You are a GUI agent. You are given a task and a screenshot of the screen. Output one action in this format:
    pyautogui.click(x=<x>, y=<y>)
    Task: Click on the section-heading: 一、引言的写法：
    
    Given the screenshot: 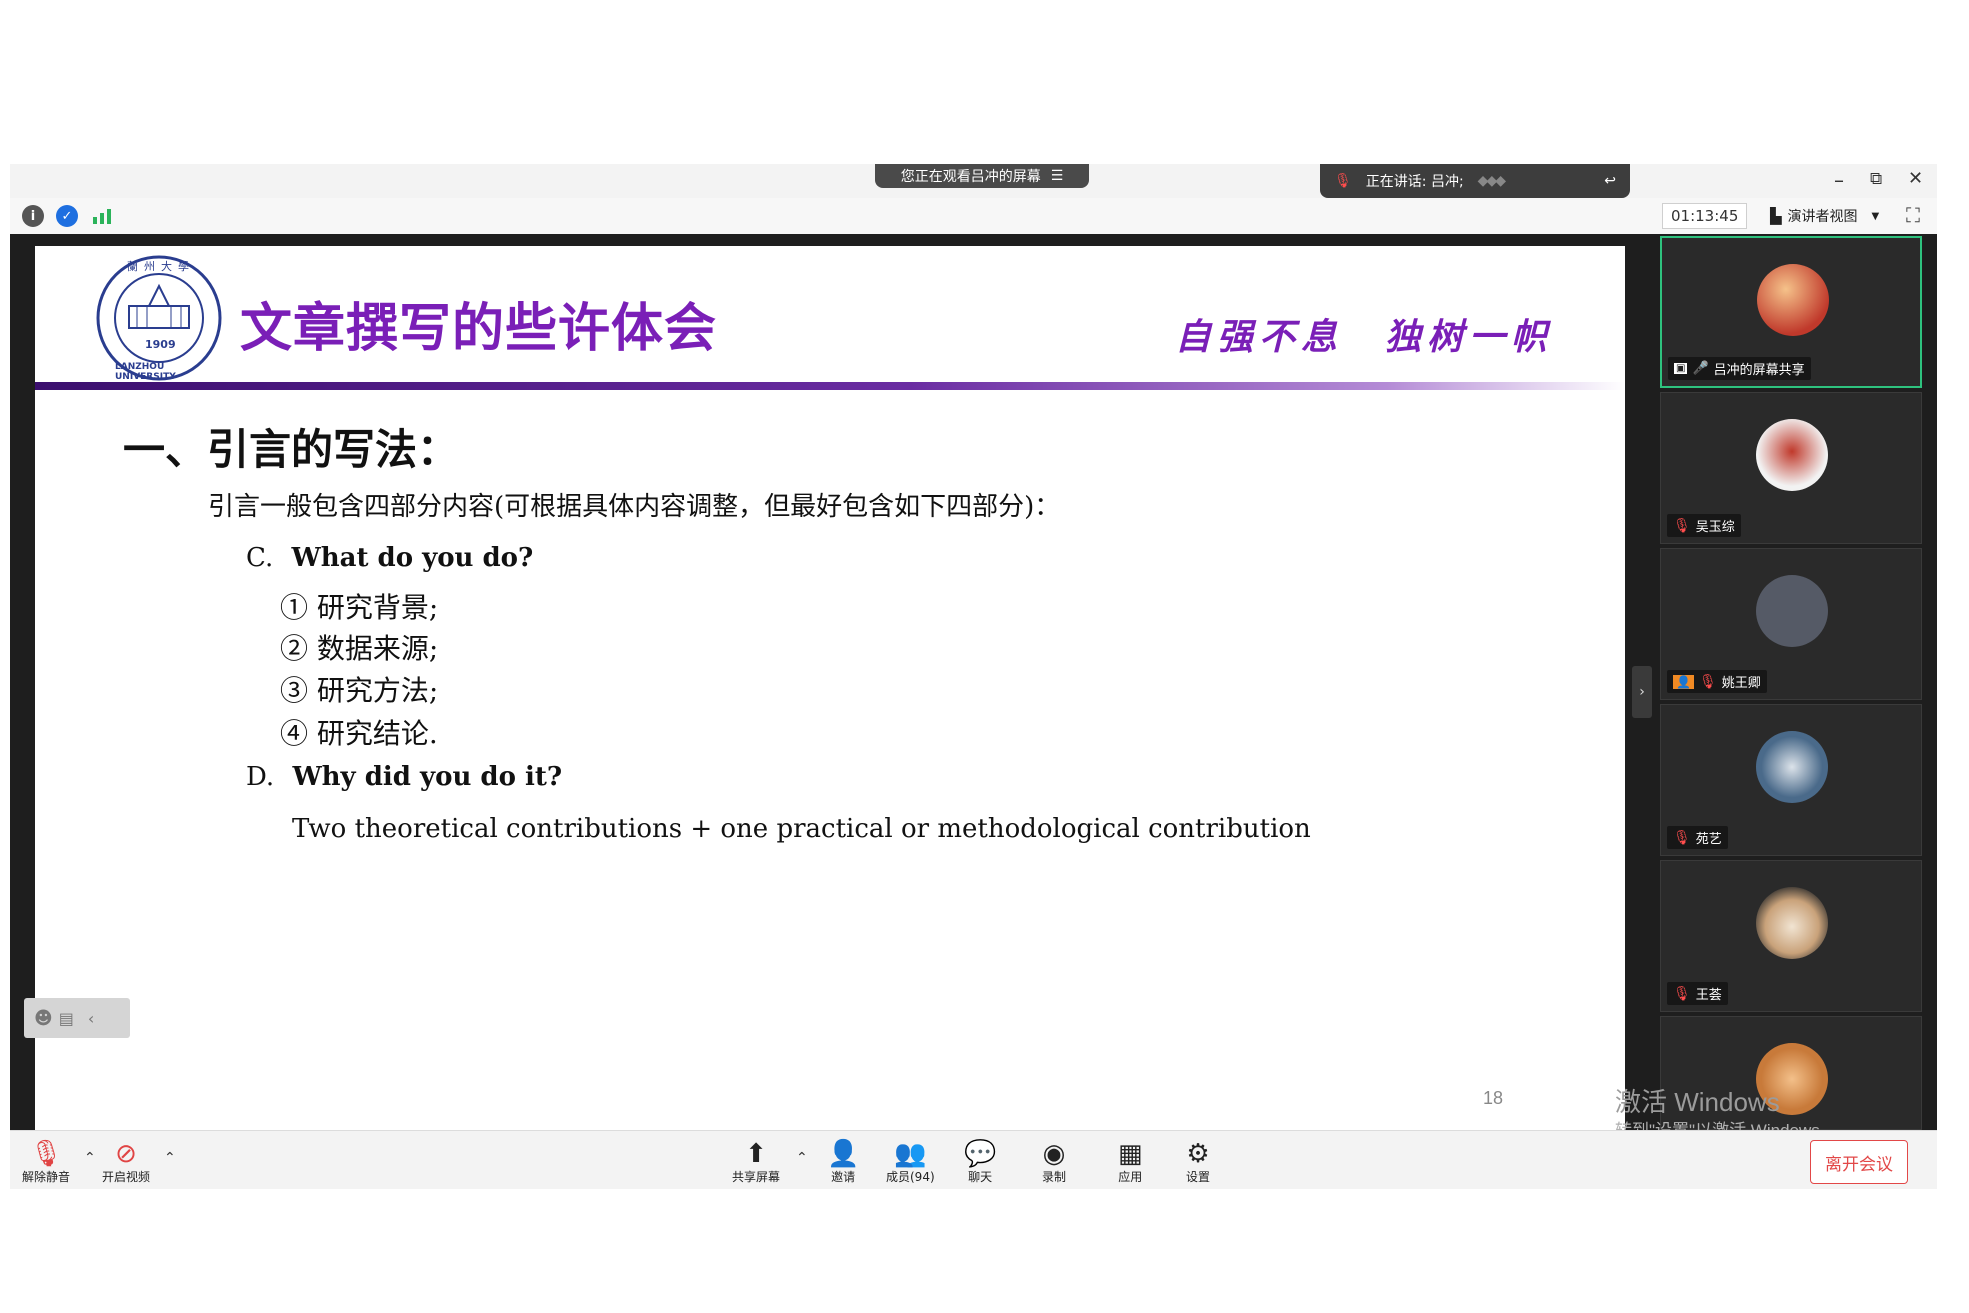 What is the action you would take?
    pyautogui.click(x=291, y=449)
    